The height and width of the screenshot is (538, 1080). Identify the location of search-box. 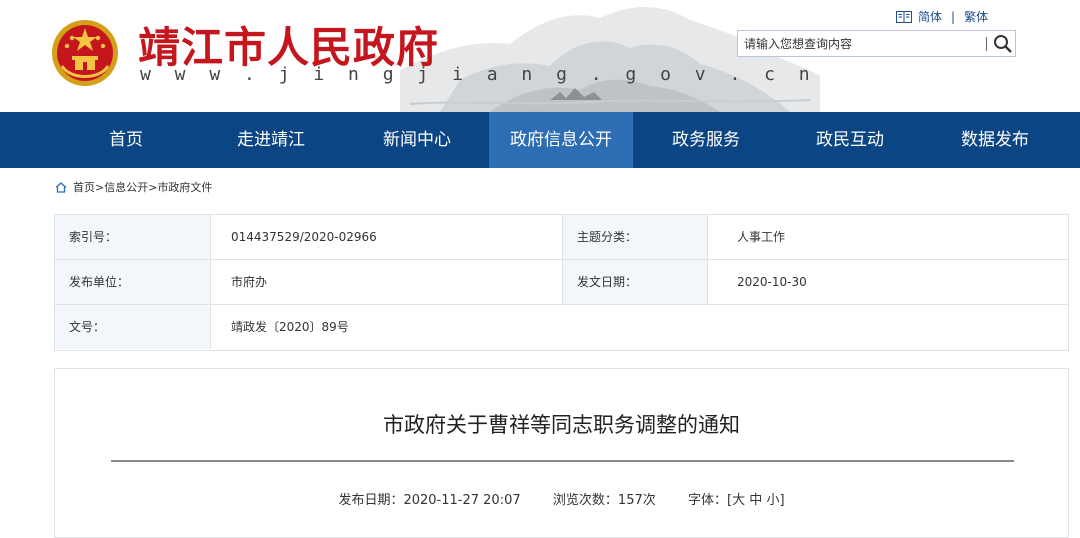
(876, 43).